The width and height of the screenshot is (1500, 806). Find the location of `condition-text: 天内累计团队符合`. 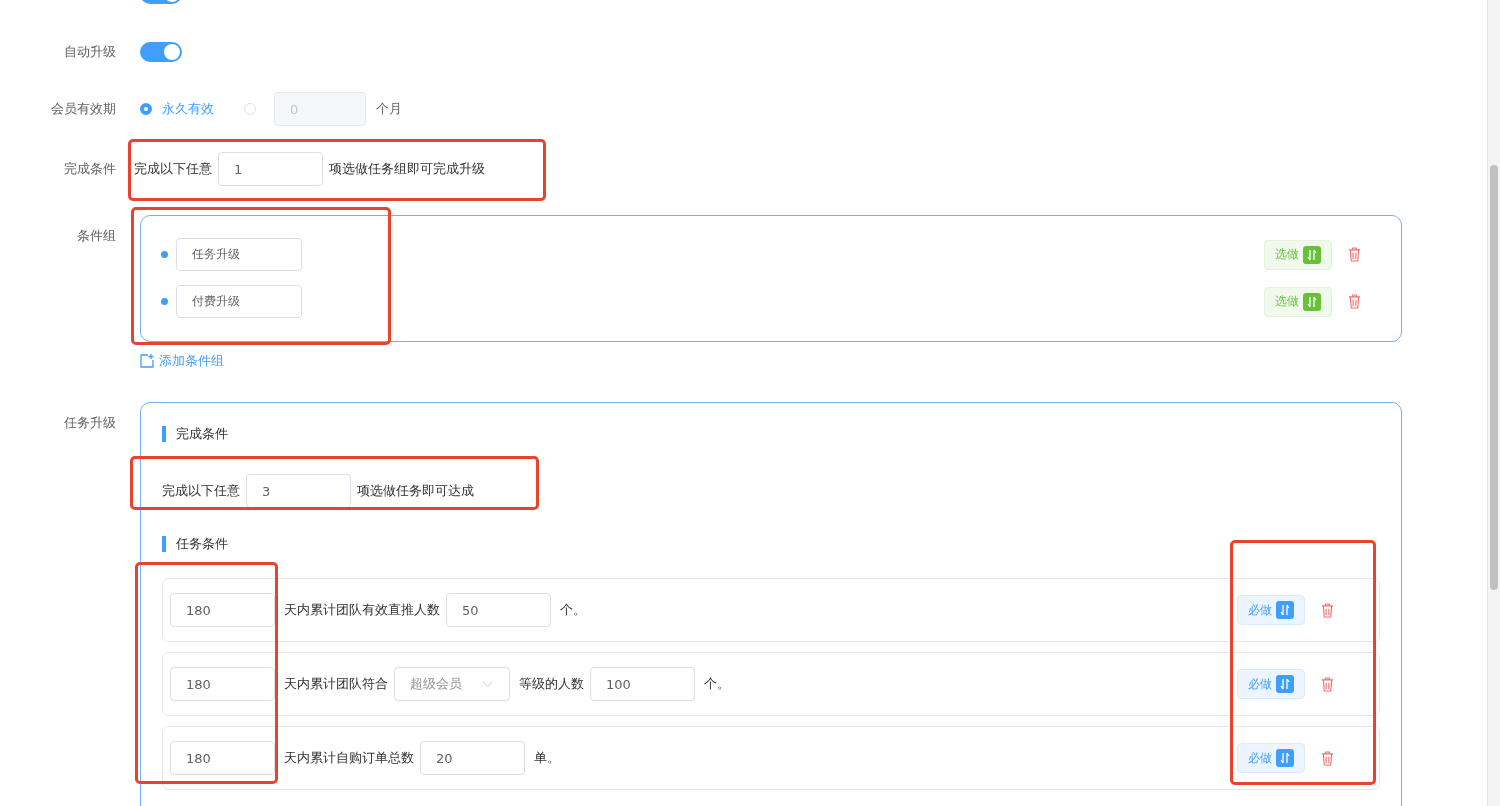

condition-text: 天内累计团队符合 is located at coordinates (336, 684).